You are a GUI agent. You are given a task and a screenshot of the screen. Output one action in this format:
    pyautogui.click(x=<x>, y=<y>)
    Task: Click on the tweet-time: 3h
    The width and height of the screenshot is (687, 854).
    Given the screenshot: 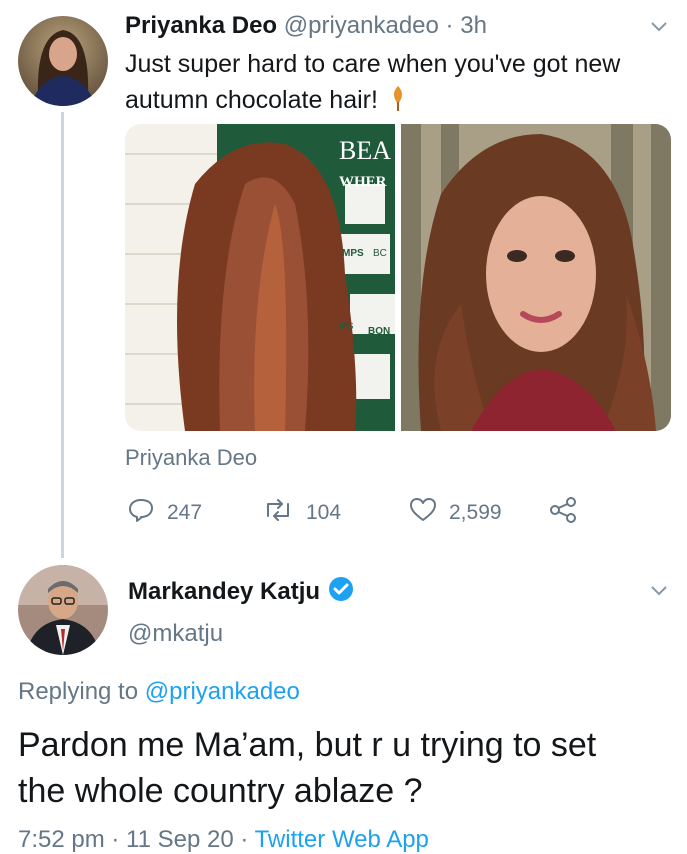 What is the action you would take?
    pyautogui.click(x=473, y=25)
    